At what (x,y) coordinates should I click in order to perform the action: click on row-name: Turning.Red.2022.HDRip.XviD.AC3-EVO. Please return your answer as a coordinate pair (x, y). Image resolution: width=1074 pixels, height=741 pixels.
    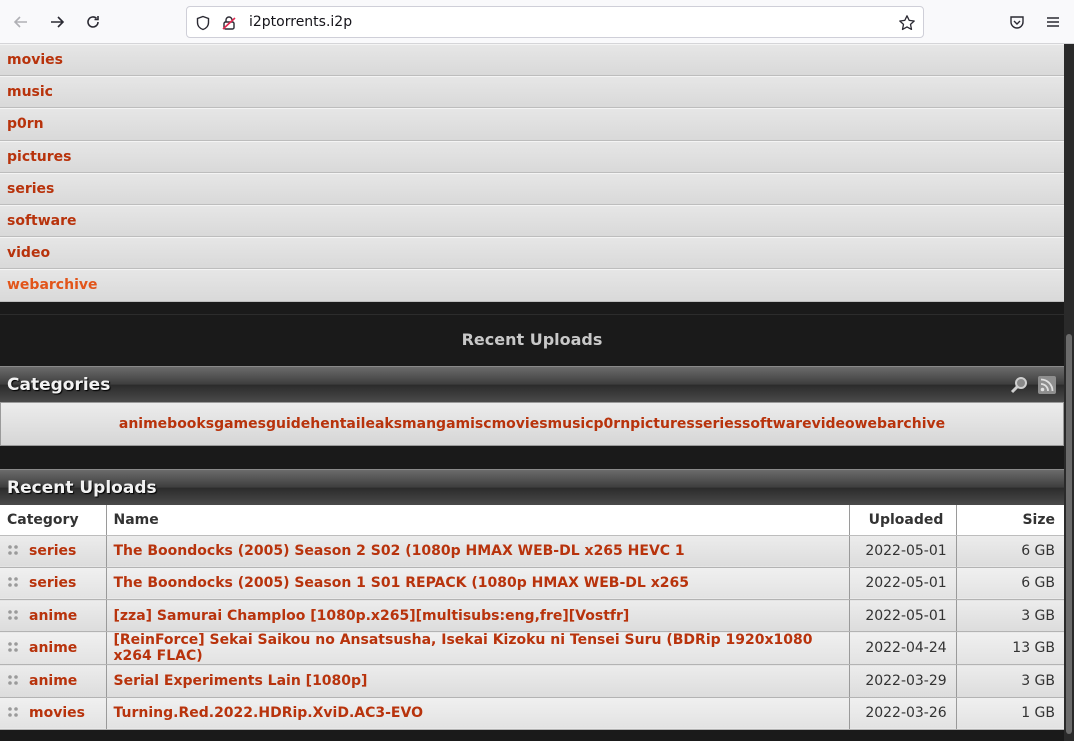
    Looking at the image, I should click on (478, 713).